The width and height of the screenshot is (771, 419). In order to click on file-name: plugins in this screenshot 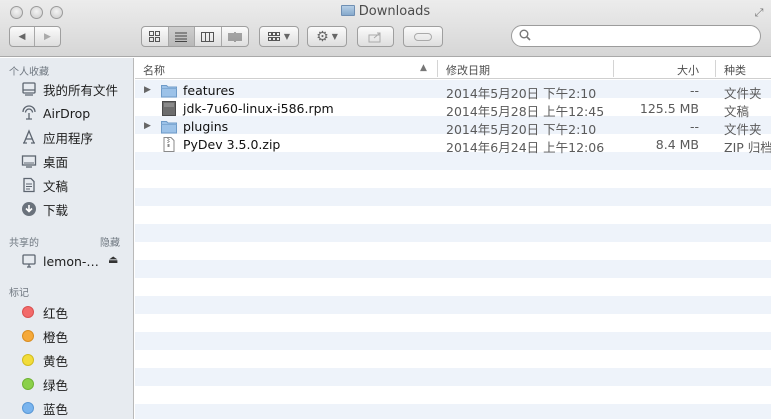, I will do `click(206, 126)`.